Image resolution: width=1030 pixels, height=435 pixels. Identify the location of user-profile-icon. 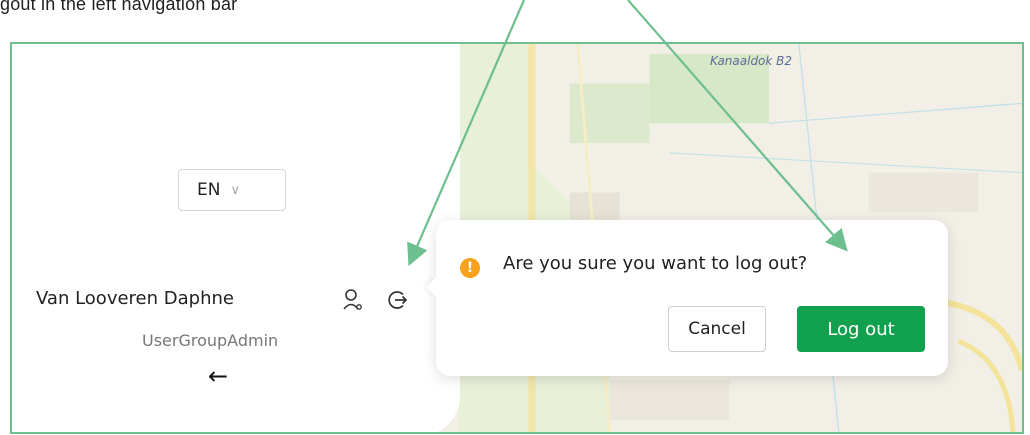
(353, 300).